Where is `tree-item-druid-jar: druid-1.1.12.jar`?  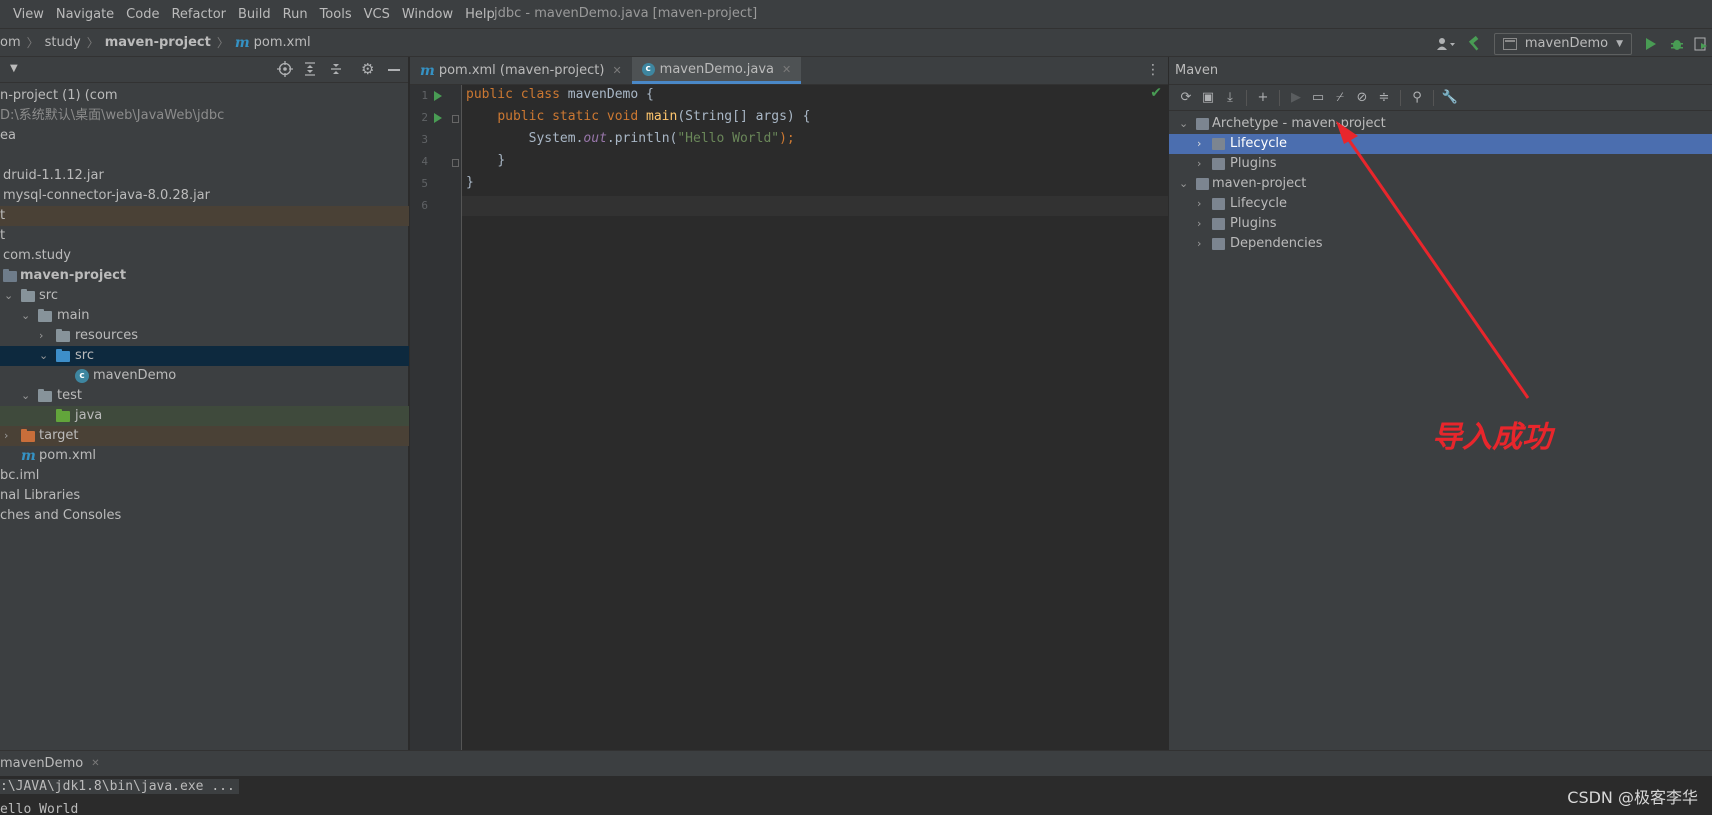
tree-item-druid-jar: druid-1.1.12.jar is located at coordinates (204, 176).